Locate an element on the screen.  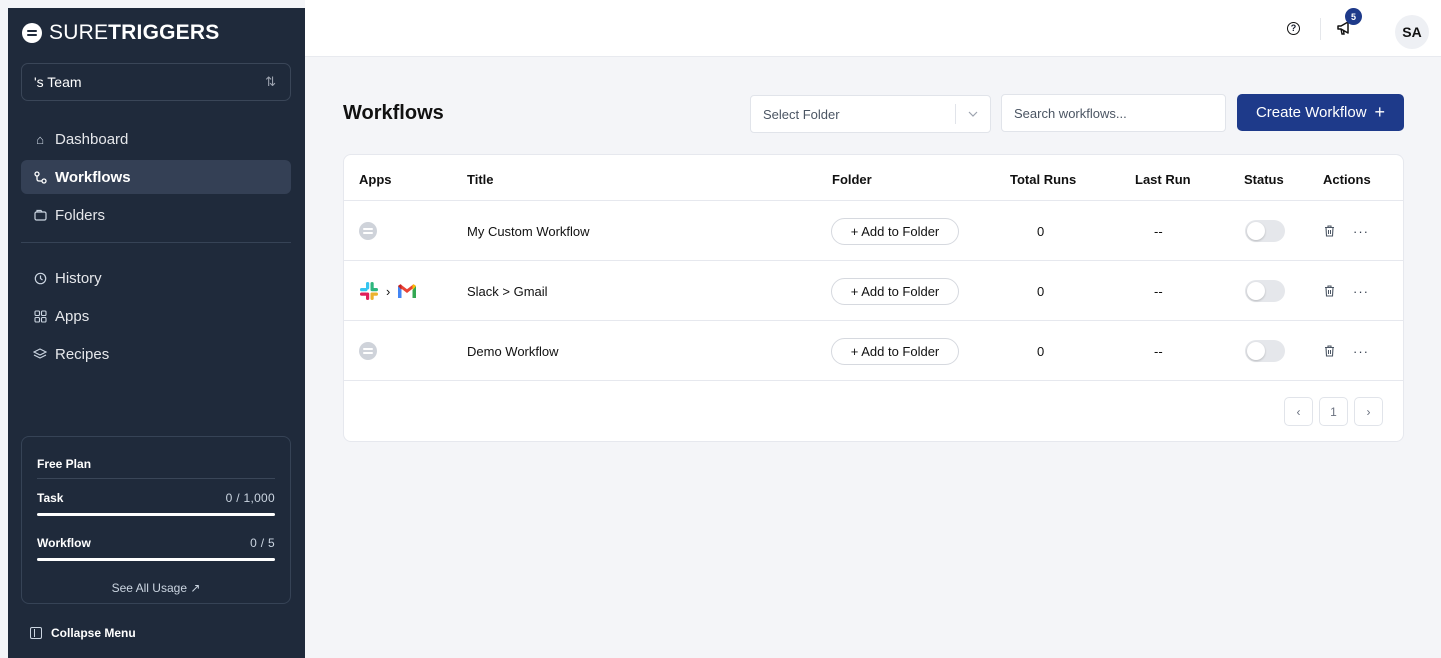
top-bar: ? 5 SA is located at coordinates (873, 28).